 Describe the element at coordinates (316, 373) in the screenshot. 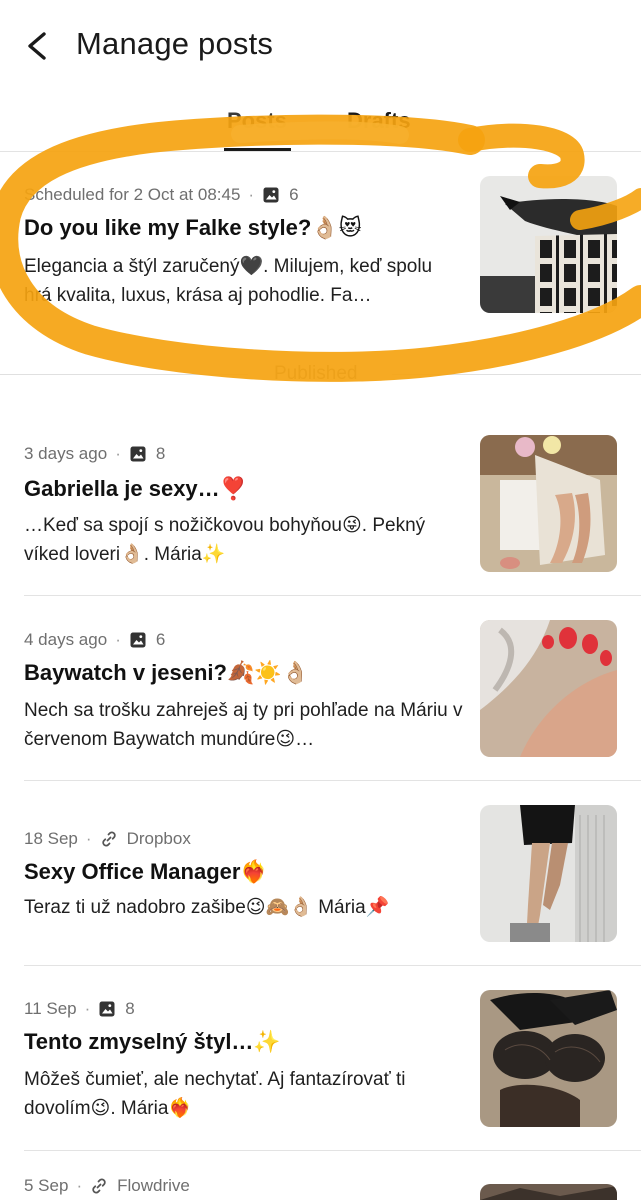

I see `section-label-published: Published` at that location.